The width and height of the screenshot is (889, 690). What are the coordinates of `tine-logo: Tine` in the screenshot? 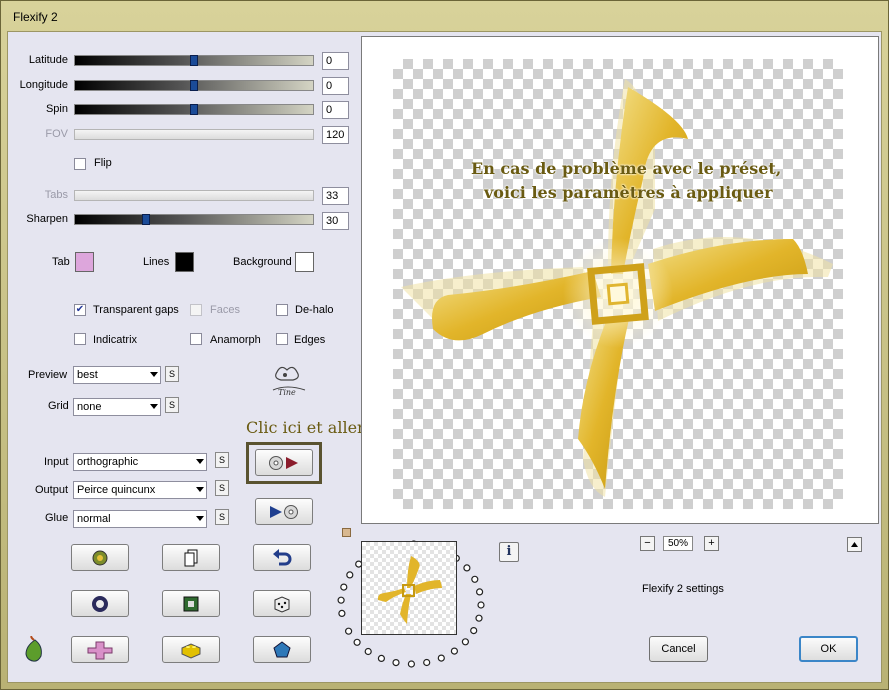 It's located at (289, 381).